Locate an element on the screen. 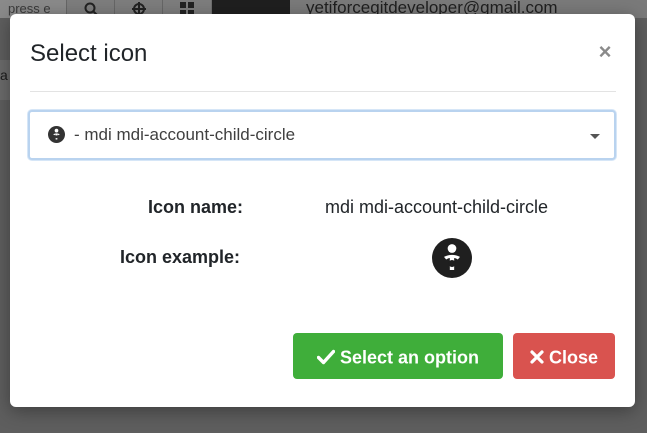 Image resolution: width=647 pixels, height=433 pixels. close-button: Close is located at coordinates (564, 356).